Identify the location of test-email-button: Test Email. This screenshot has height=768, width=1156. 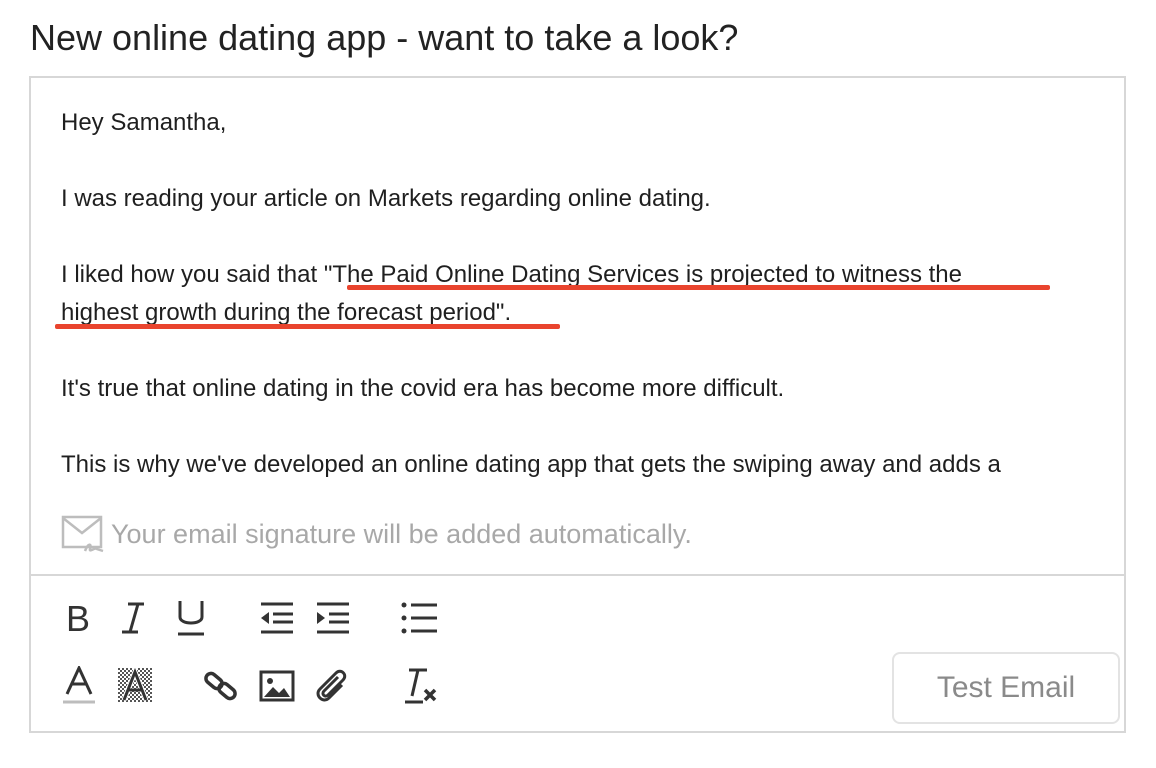
(1006, 688).